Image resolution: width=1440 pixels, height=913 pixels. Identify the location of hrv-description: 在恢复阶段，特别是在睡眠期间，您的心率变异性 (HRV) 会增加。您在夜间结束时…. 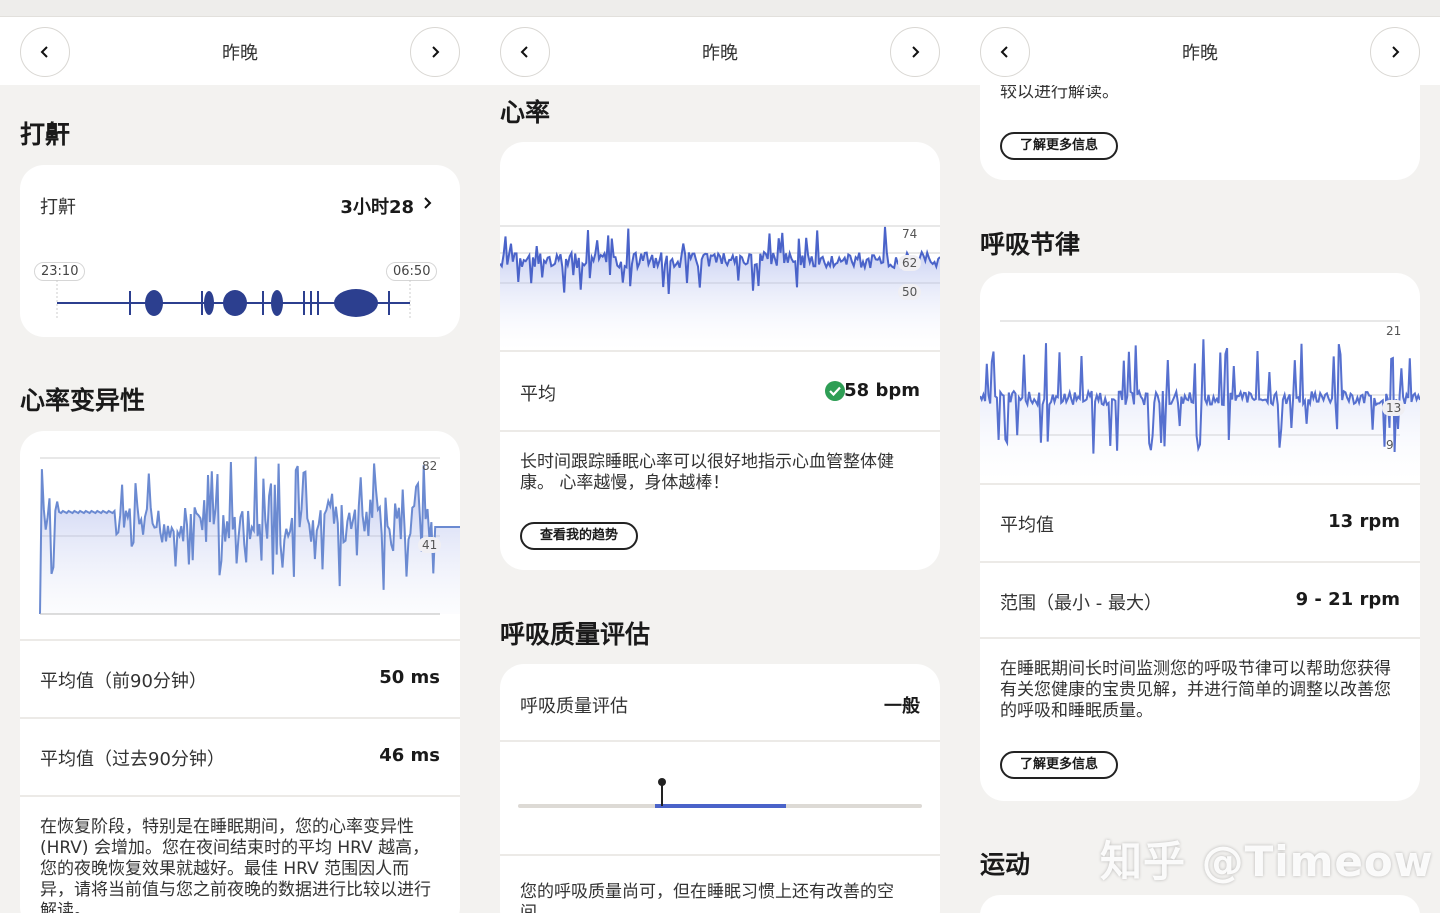
(235, 865).